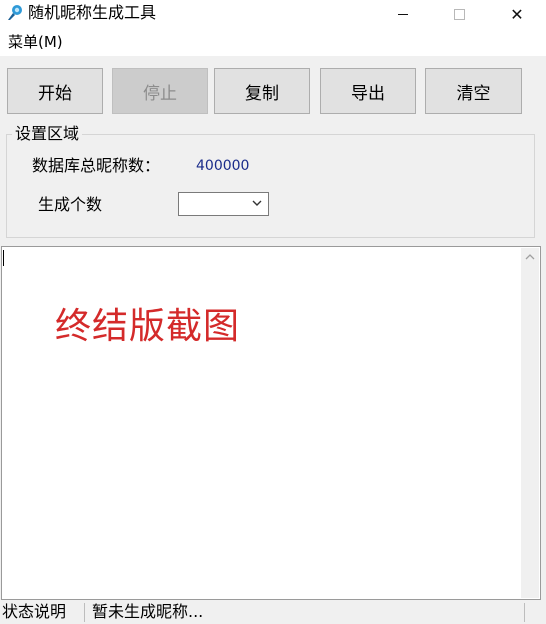  I want to click on copy-button: 复制, so click(262, 91).